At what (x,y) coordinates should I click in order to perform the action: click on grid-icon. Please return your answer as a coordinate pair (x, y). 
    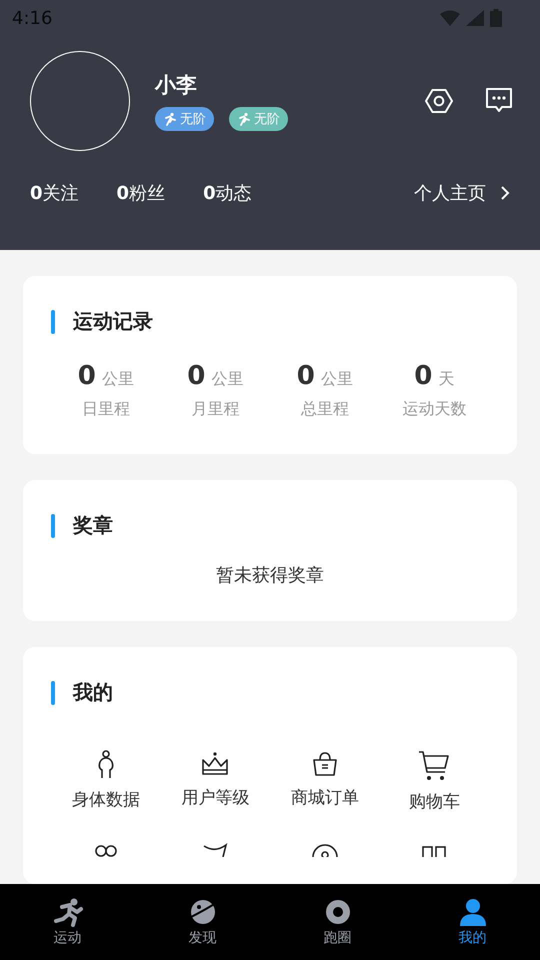
    Looking at the image, I should click on (434, 850).